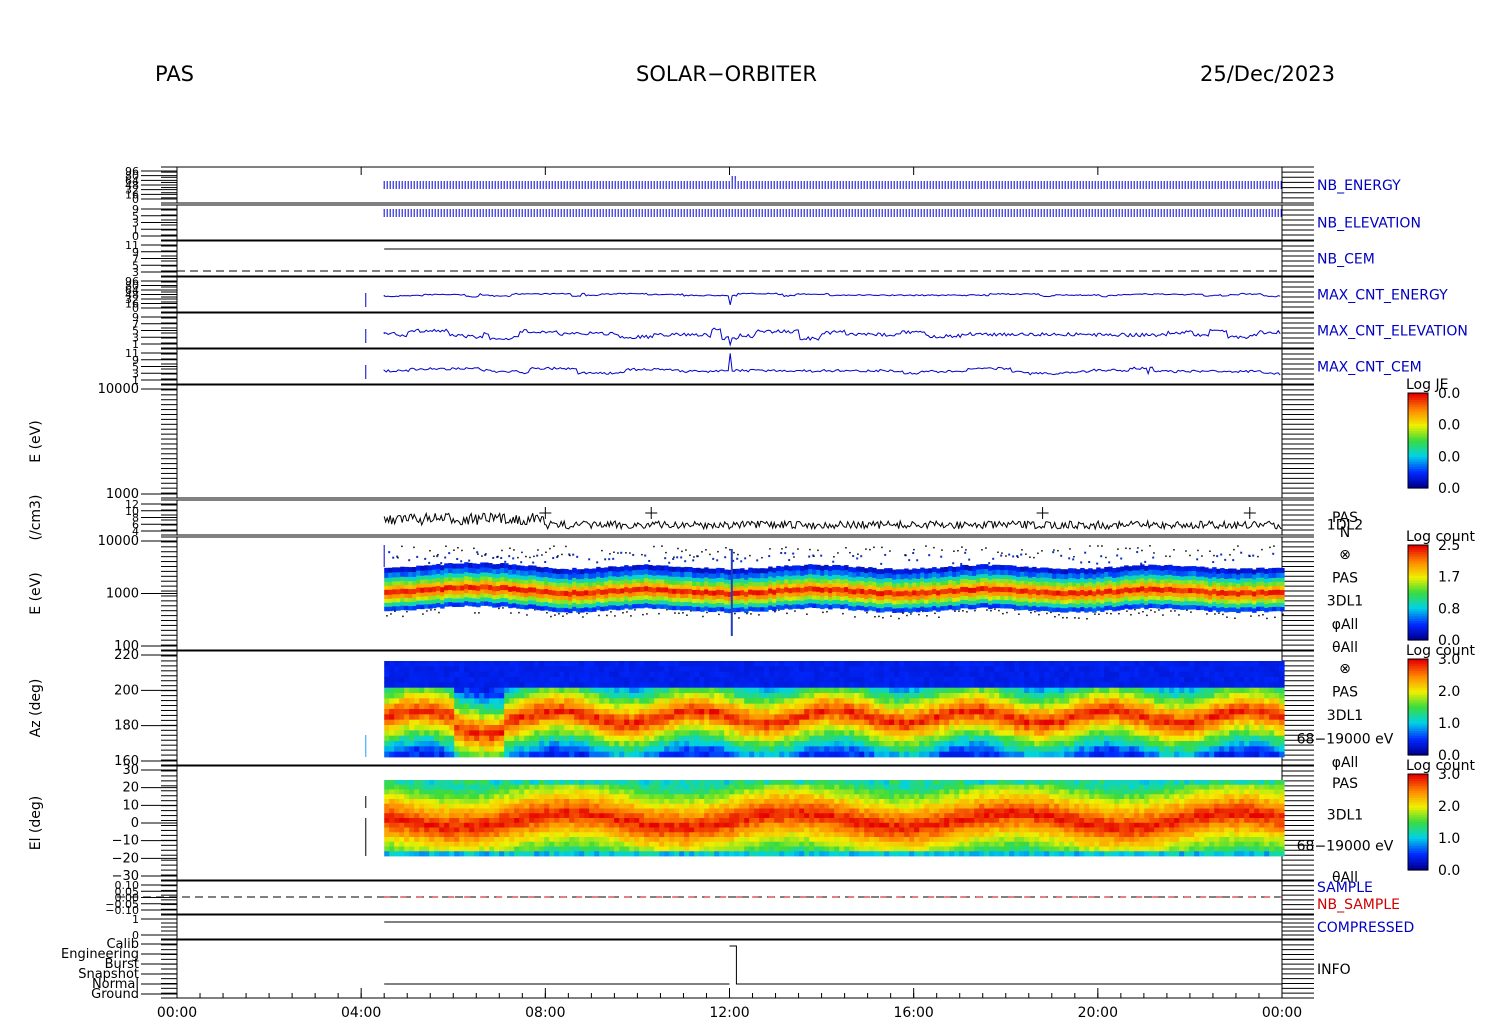  What do you see at coordinates (135, 919) in the screenshot?
I see `y-tick-label: 1` at bounding box center [135, 919].